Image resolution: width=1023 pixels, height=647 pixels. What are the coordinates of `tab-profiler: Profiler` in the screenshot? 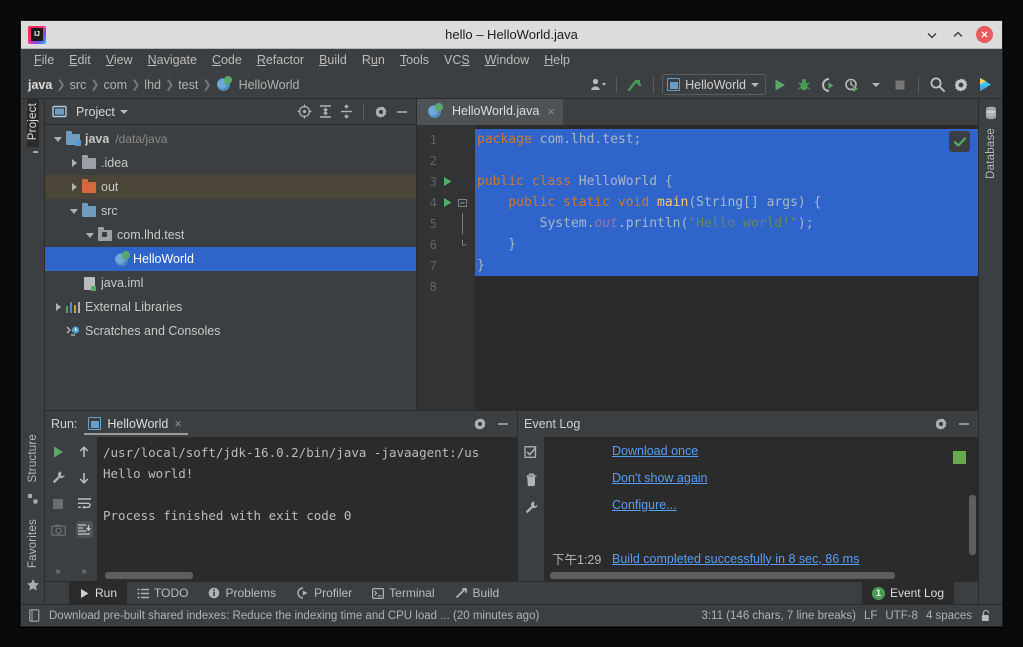 It's located at (324, 593).